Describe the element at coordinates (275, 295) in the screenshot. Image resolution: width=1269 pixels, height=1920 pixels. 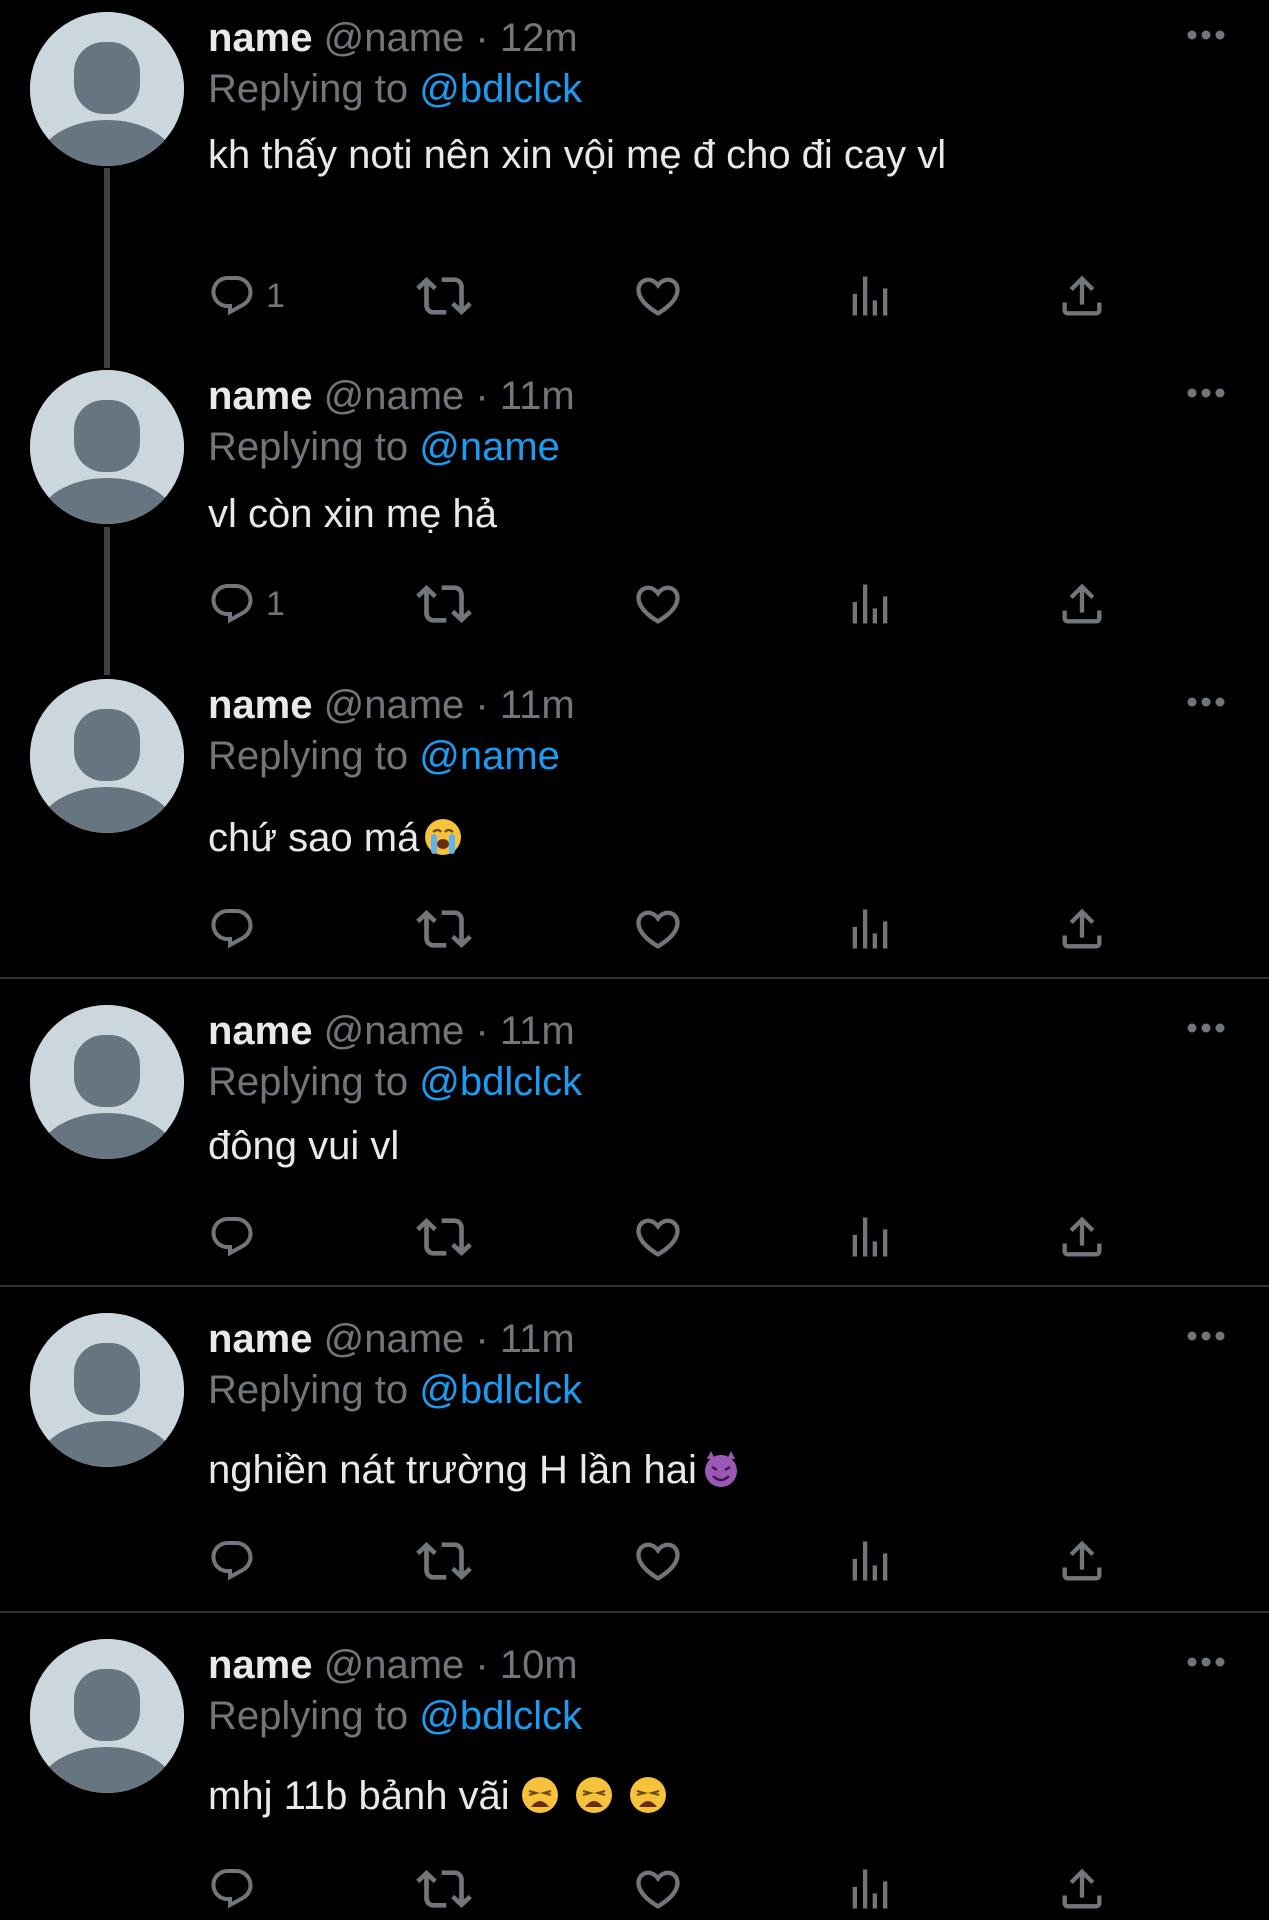
I see `reply-count: 1` at that location.